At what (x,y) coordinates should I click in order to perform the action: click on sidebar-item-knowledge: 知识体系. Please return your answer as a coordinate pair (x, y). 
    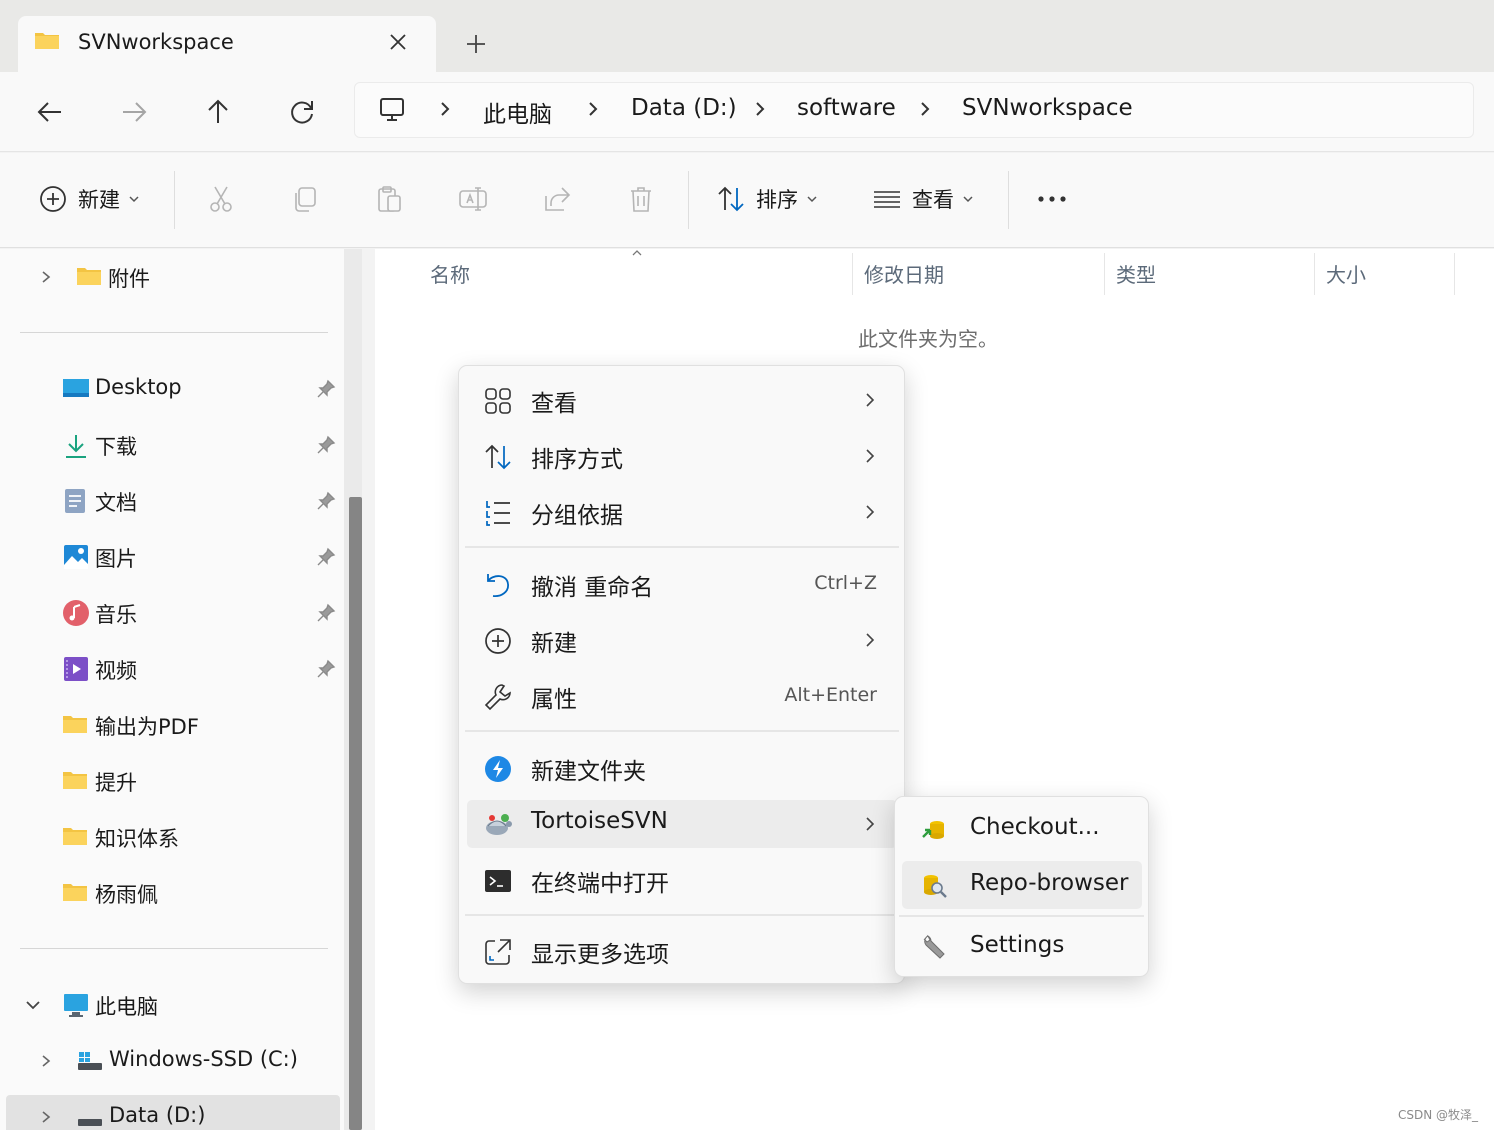
    Looking at the image, I should click on (170, 837).